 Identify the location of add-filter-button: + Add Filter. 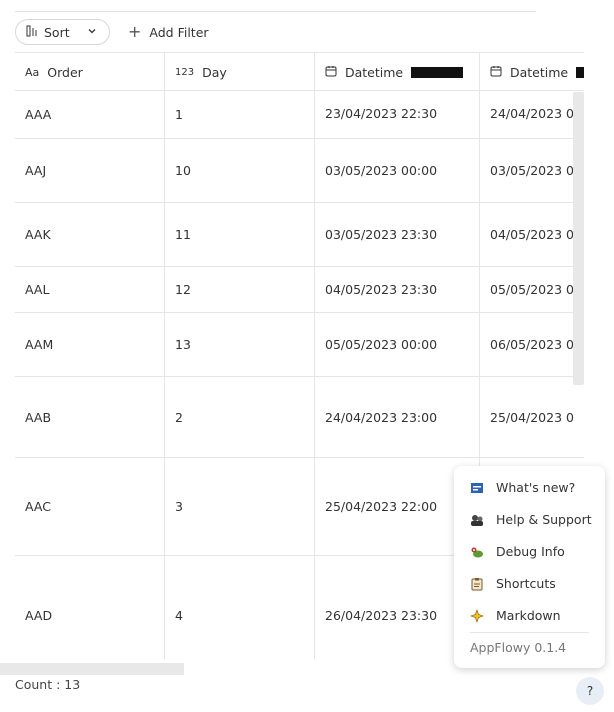
(168, 32).